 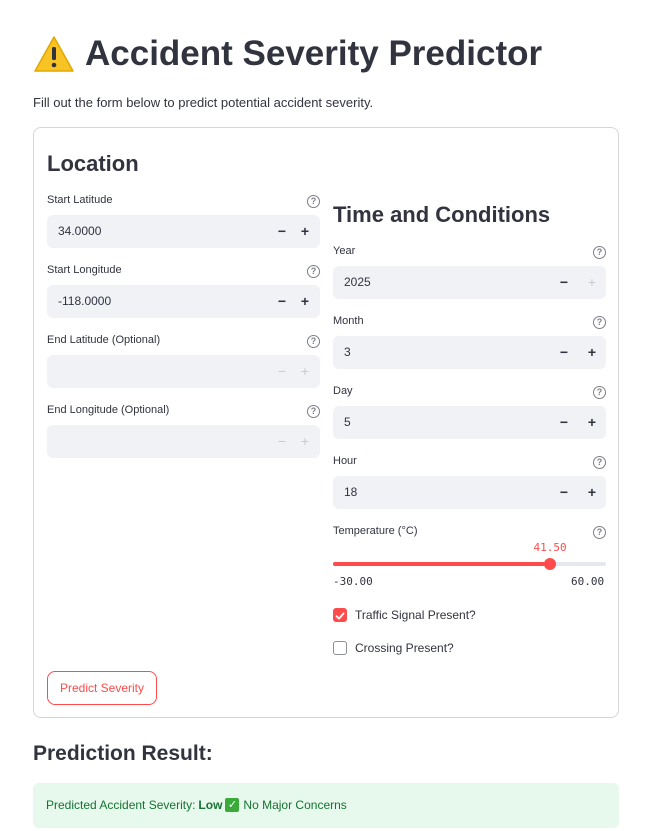 What do you see at coordinates (123, 753) in the screenshot?
I see `result-heading: Prediction Result:` at bounding box center [123, 753].